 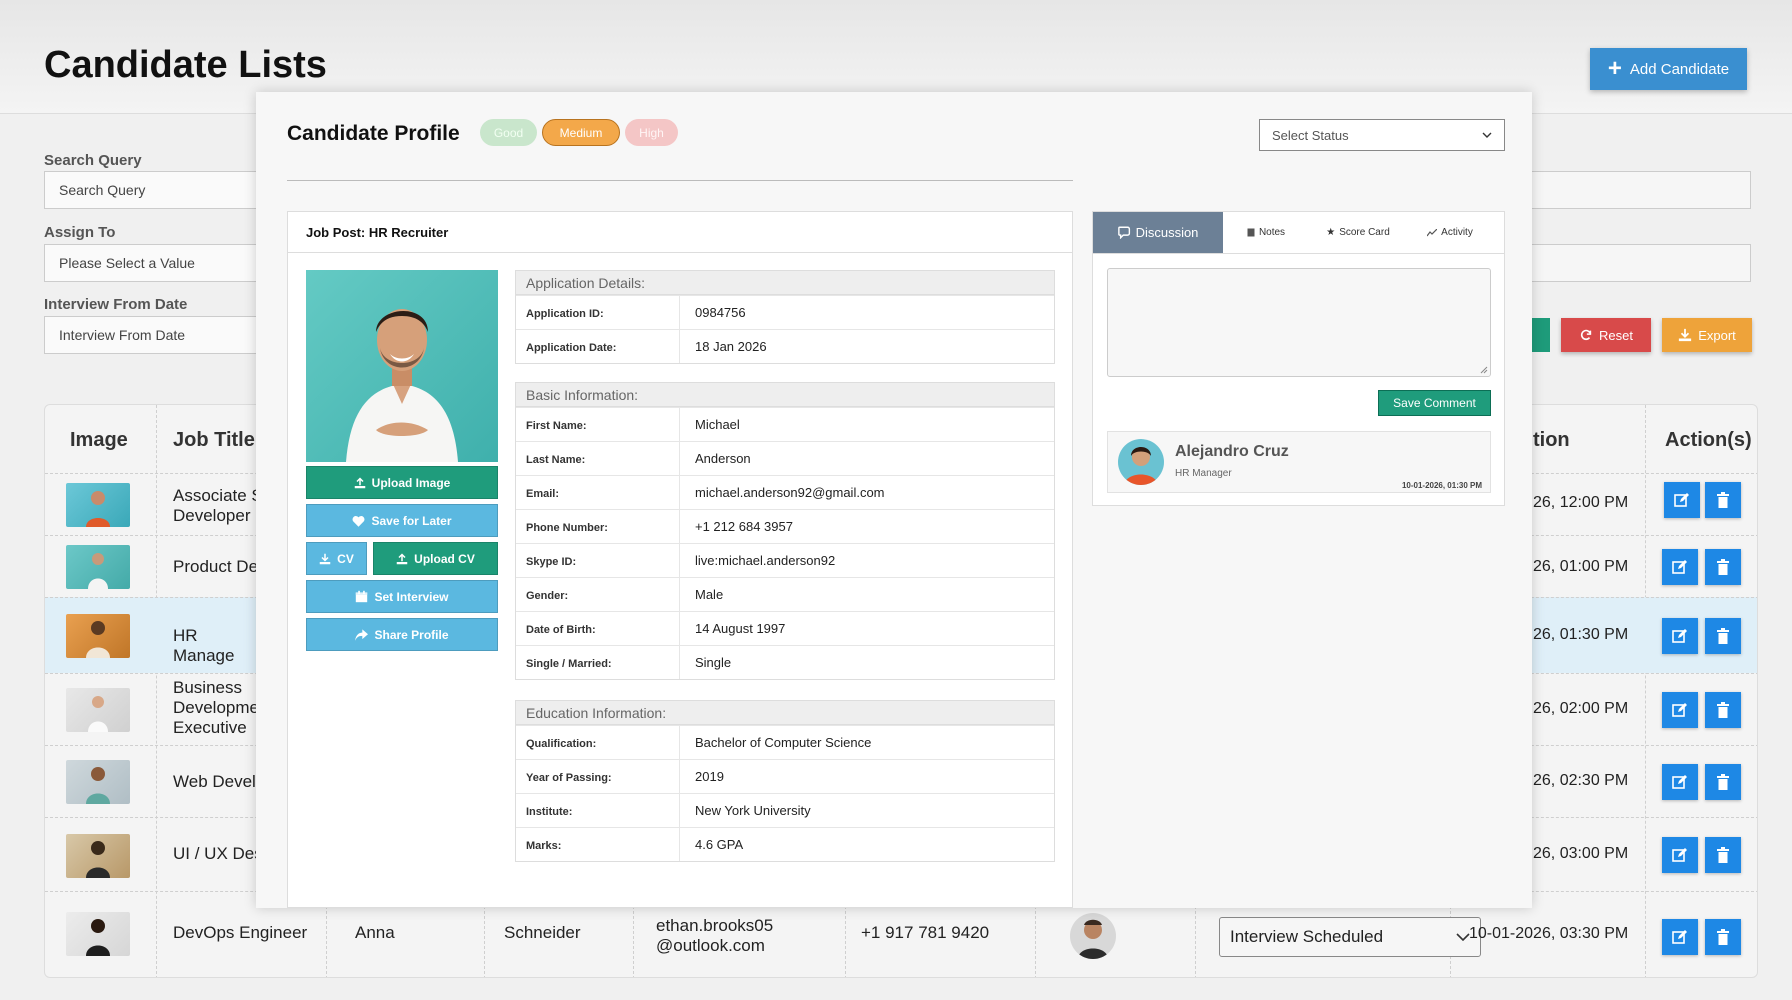 What do you see at coordinates (709, 594) in the screenshot?
I see `gender-value: Male` at bounding box center [709, 594].